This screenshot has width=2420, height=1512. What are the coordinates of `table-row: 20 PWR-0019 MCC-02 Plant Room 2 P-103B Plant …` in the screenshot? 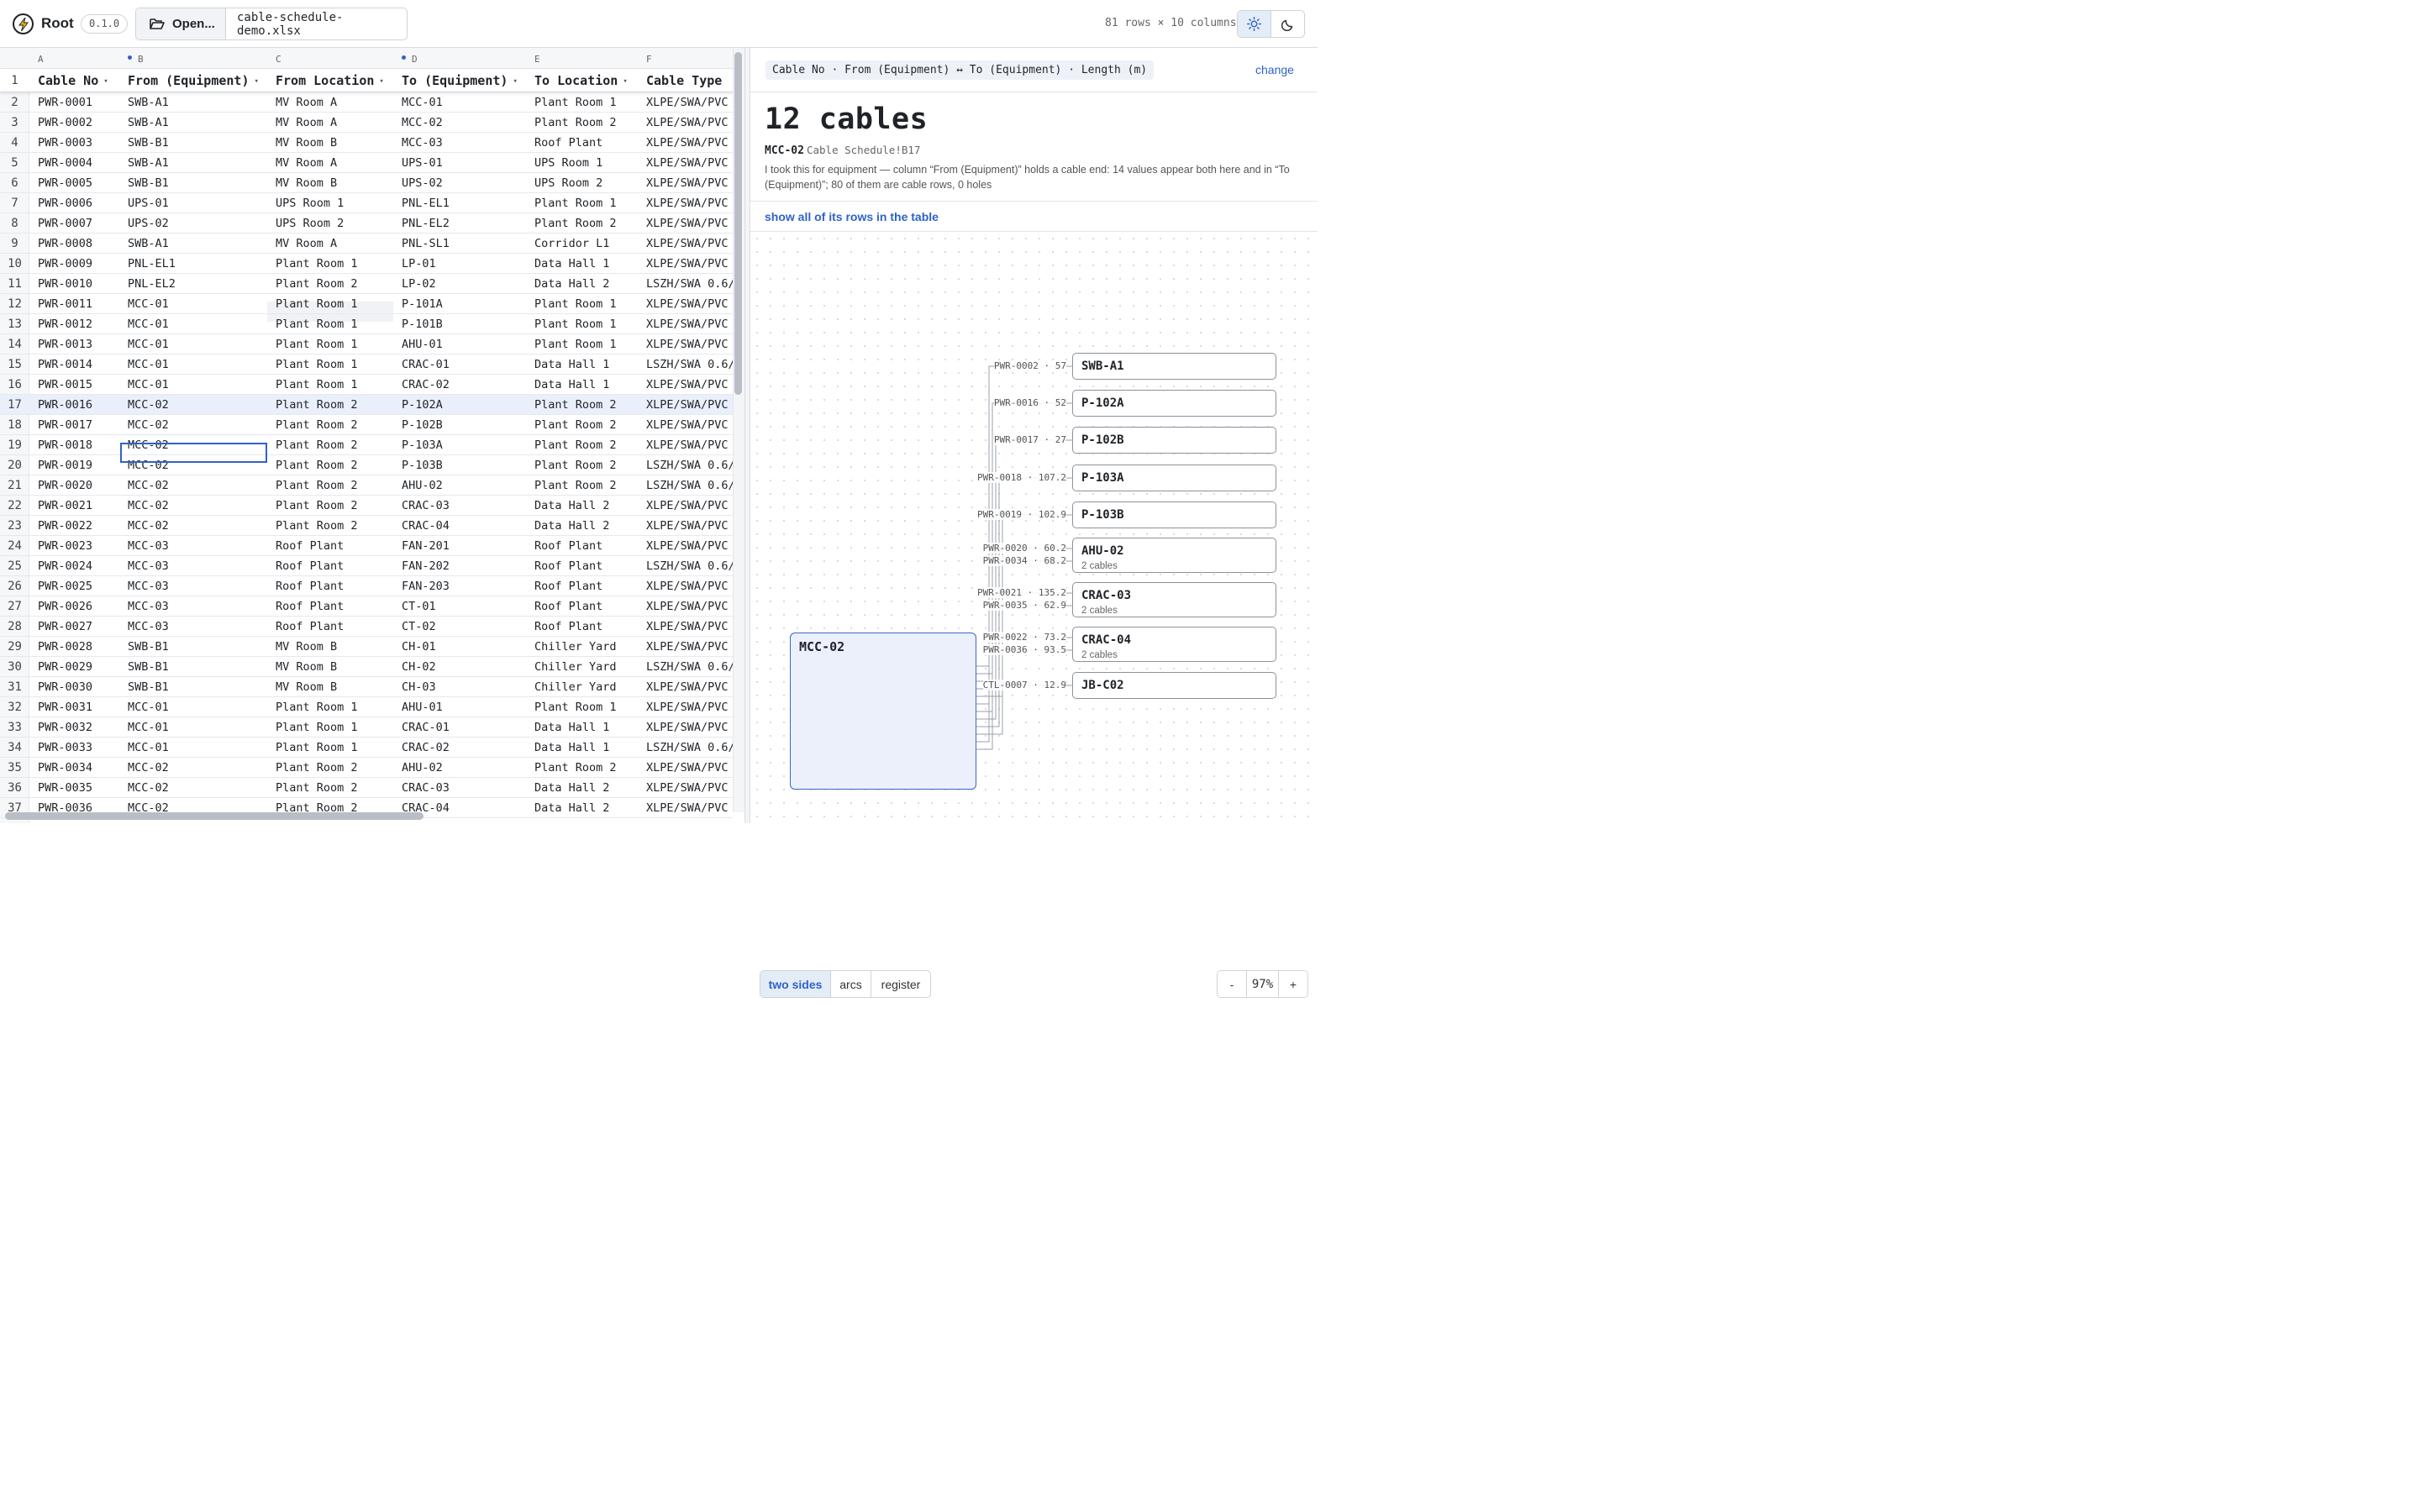 It's located at (367, 465).